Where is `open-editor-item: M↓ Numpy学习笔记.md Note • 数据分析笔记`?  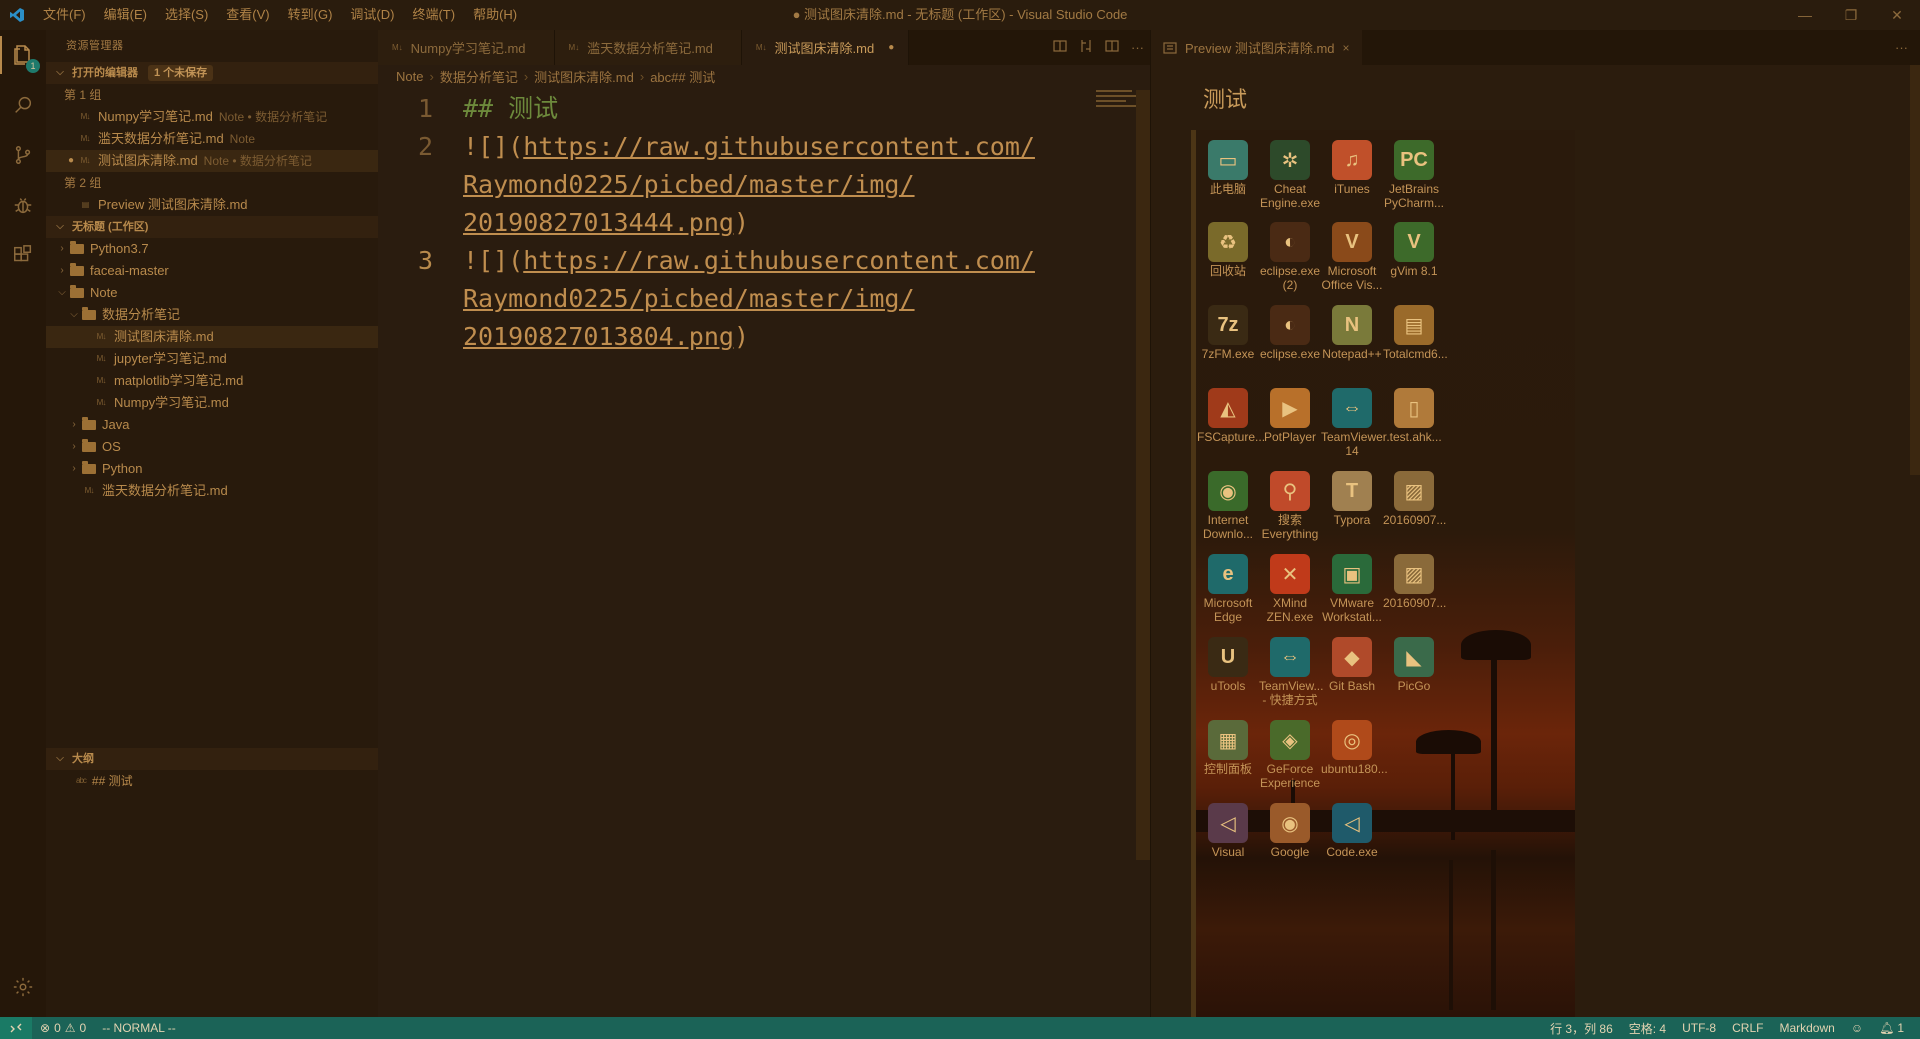
open-editor-item: M↓ Numpy学习笔记.md Note • 数据分析笔记 is located at coordinates (212, 117).